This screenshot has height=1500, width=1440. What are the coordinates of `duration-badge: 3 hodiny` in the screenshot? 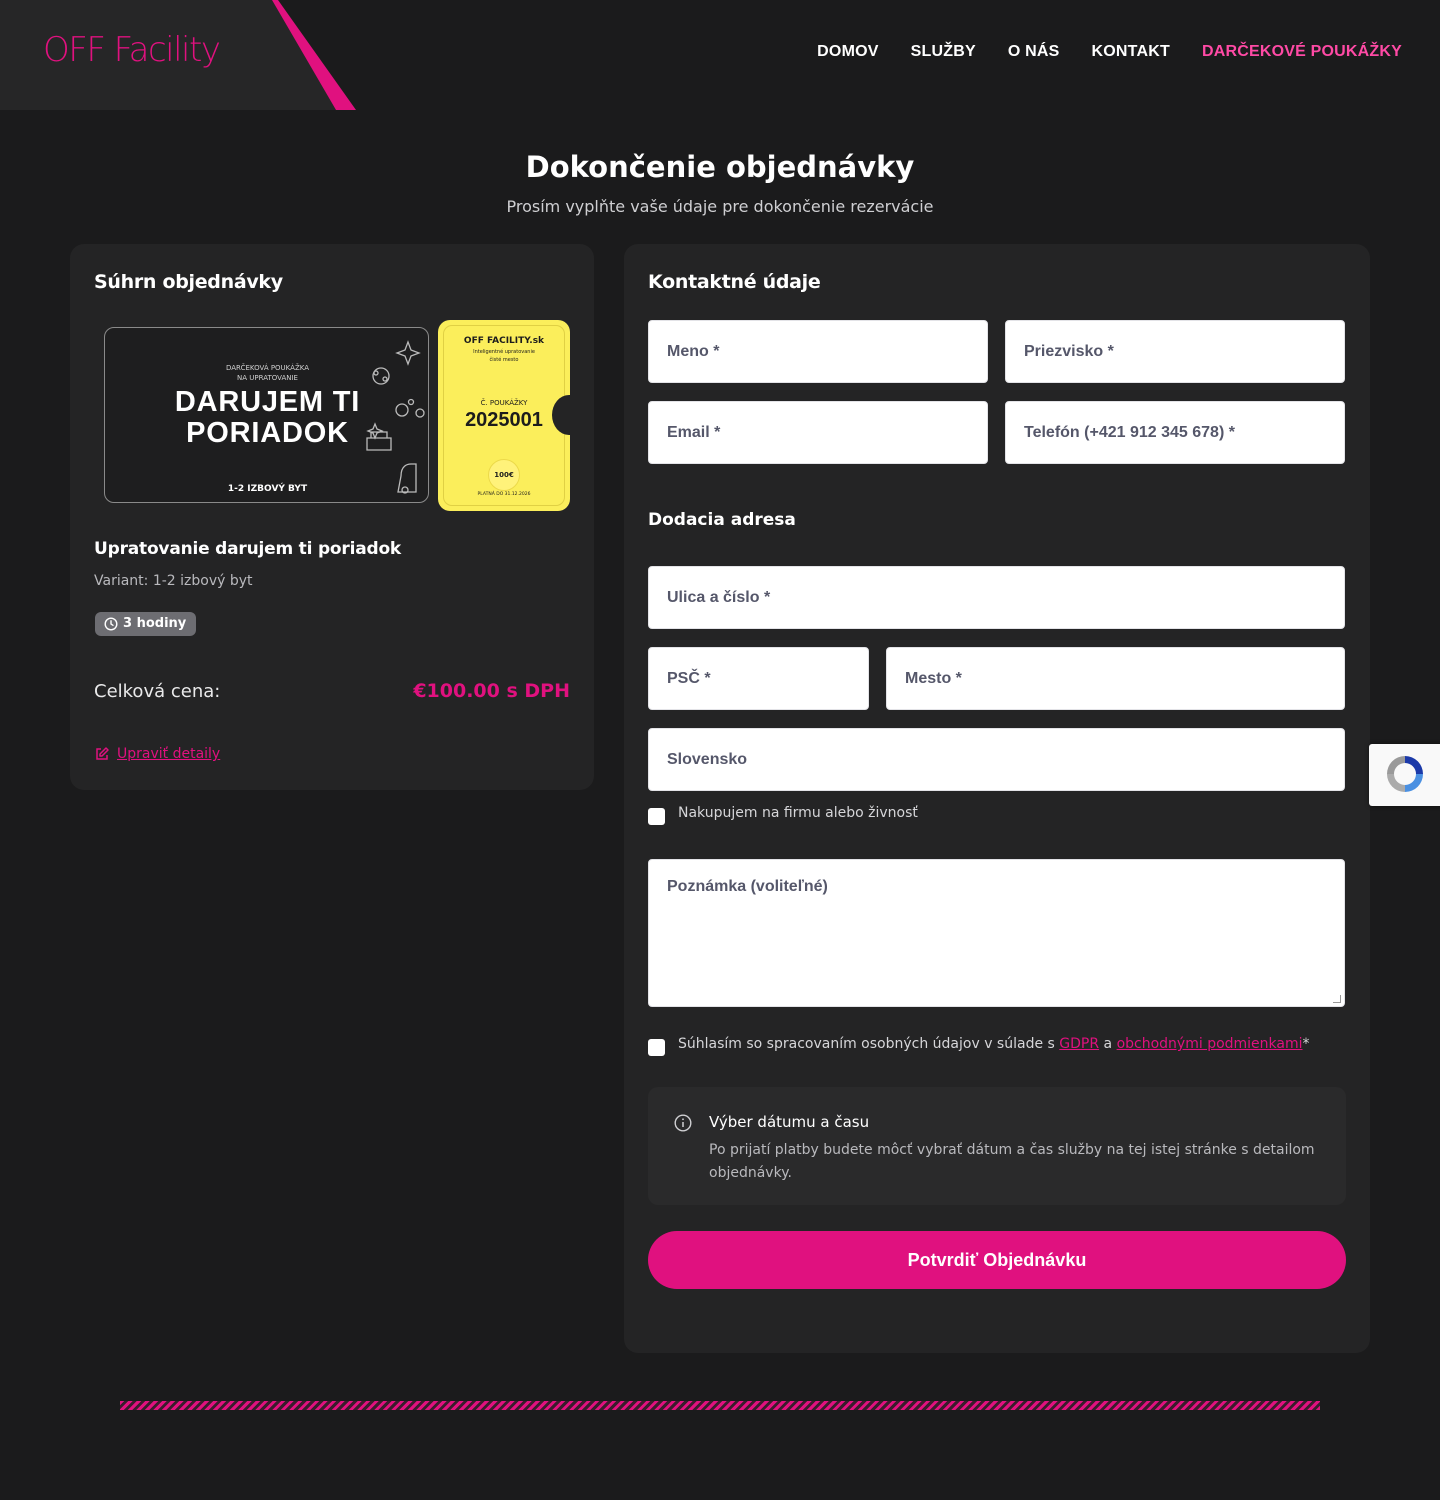 It's located at (146, 624).